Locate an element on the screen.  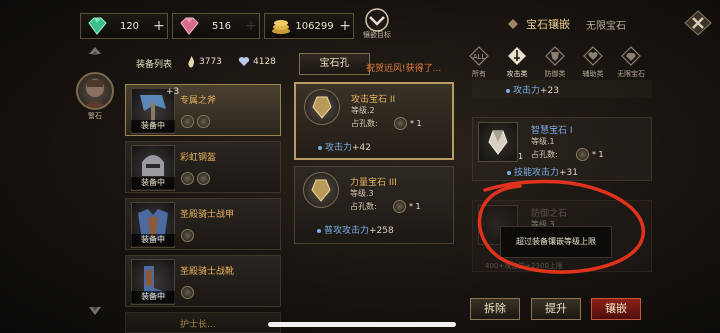
fire-icon is located at coordinates (191, 62).